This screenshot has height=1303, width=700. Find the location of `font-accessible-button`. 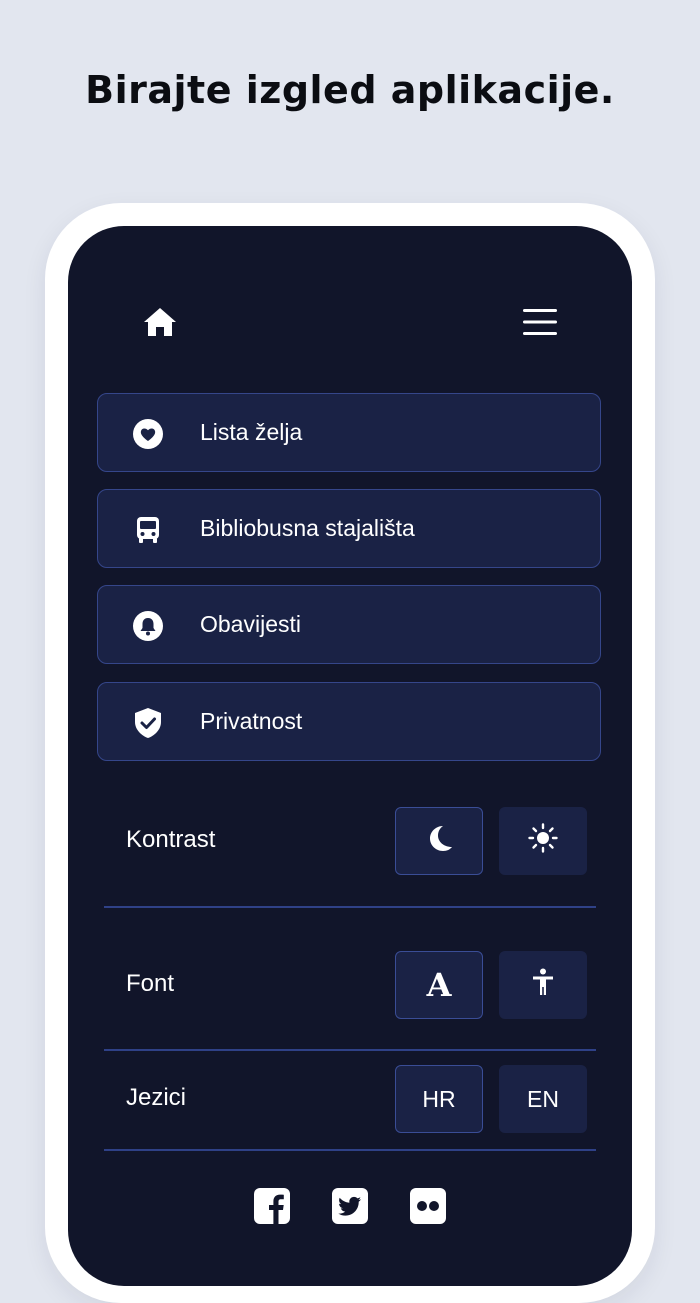

font-accessible-button is located at coordinates (543, 985).